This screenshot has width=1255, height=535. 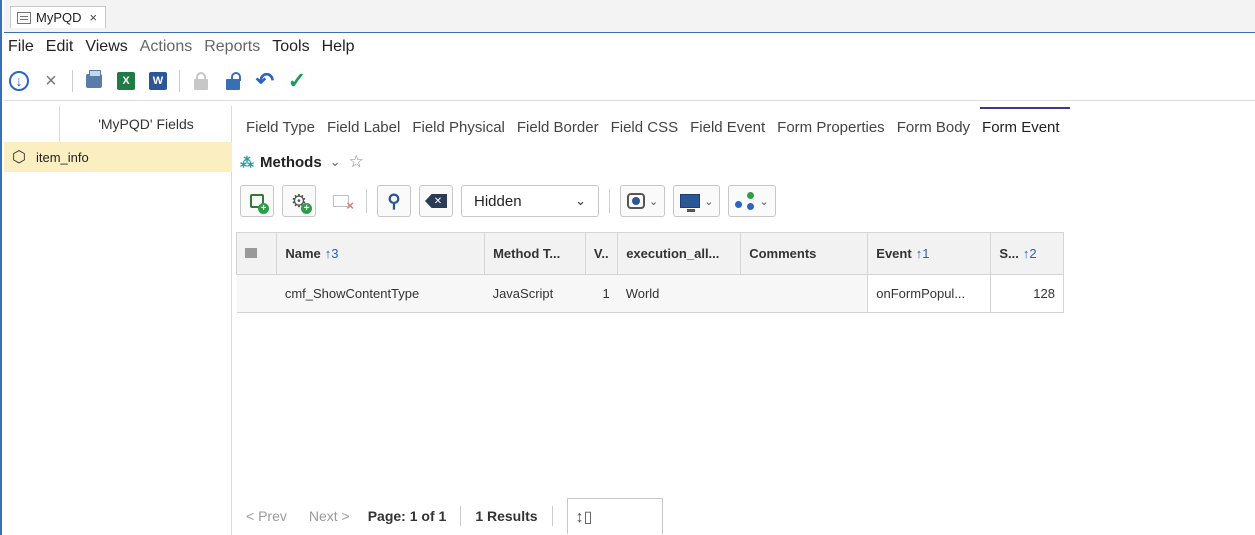 I want to click on menu-help: Help, so click(x=338, y=50).